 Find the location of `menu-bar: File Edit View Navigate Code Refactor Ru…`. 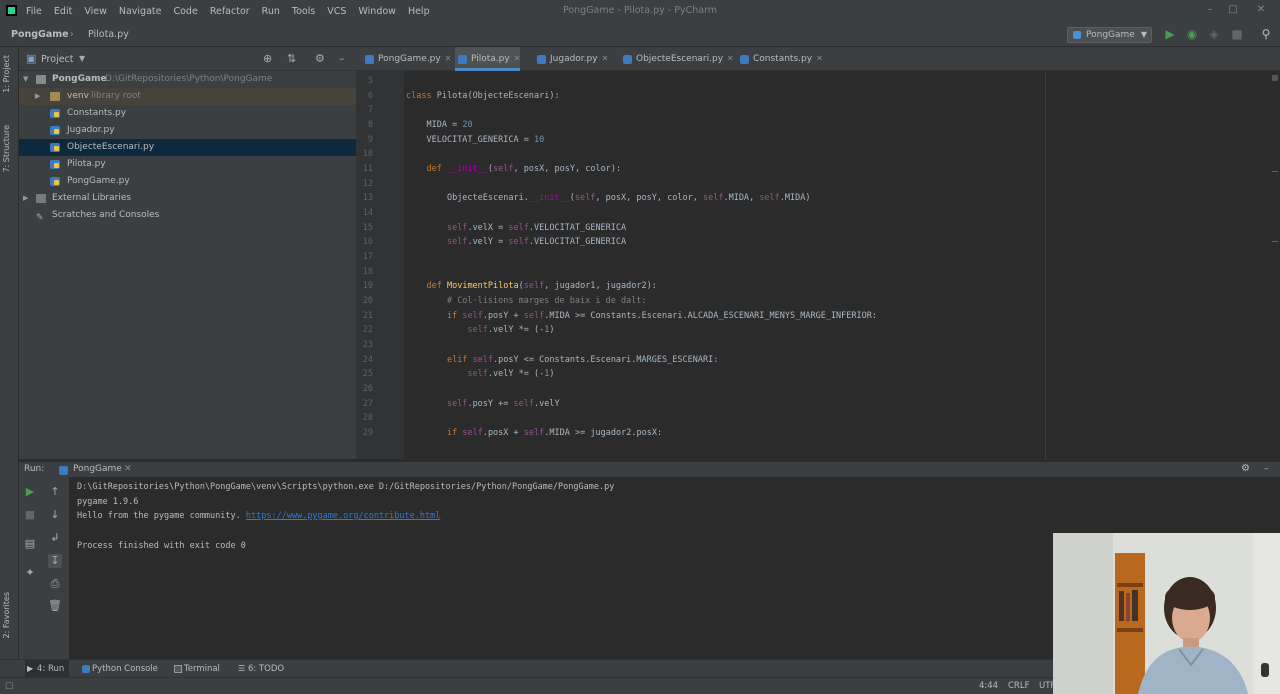

menu-bar: File Edit View Navigate Code Refactor Ru… is located at coordinates (234, 11).